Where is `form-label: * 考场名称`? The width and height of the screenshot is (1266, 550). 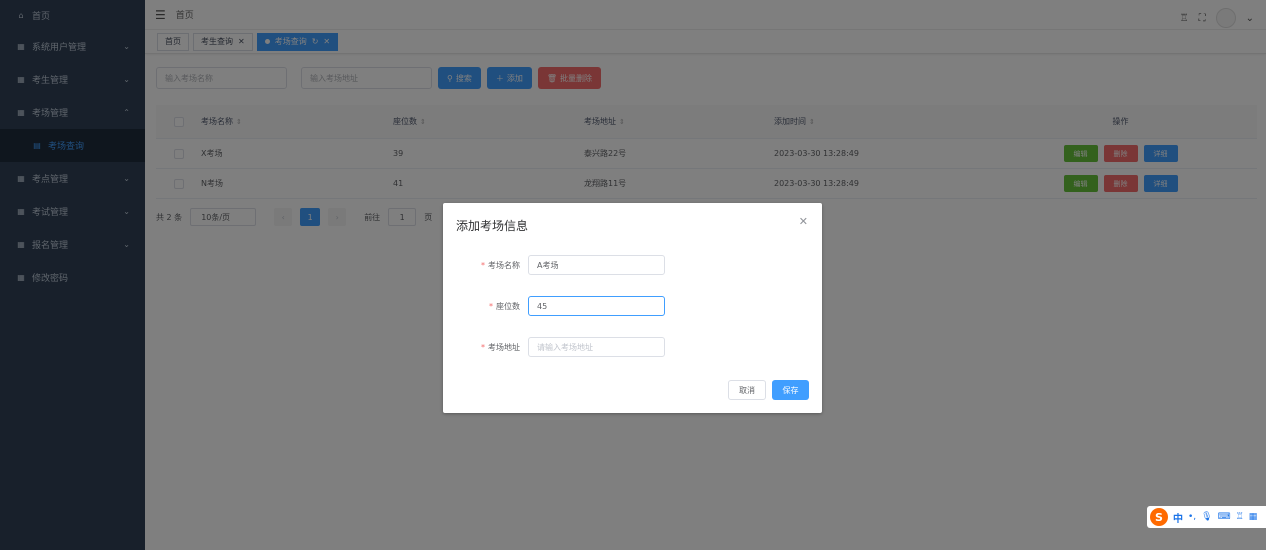
form-label: * 考场名称 is located at coordinates (500, 265).